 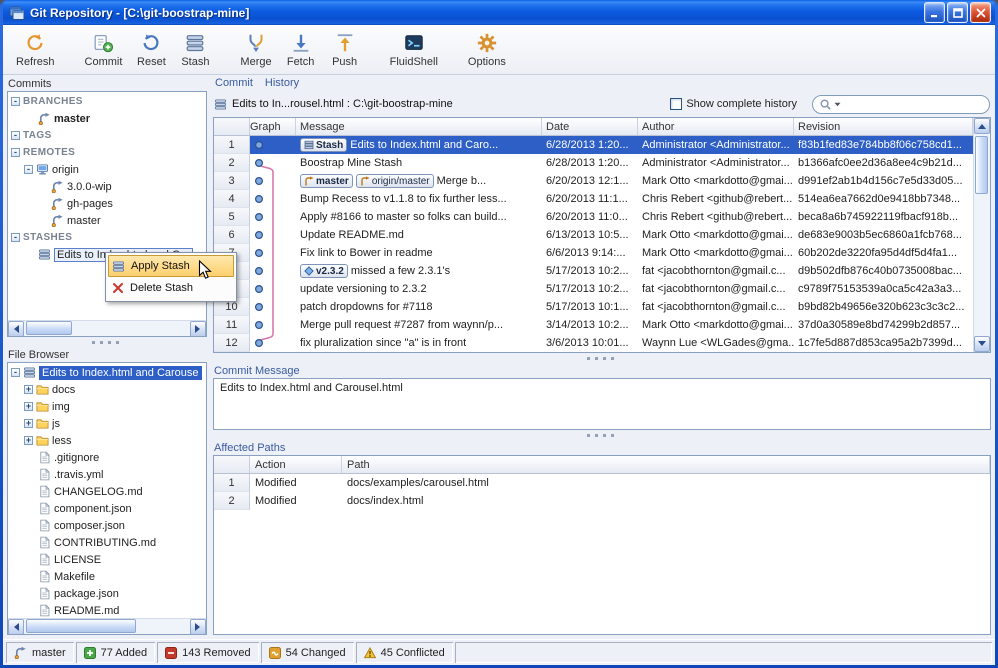 I want to click on file-tree-item: + docs, so click(x=107, y=389).